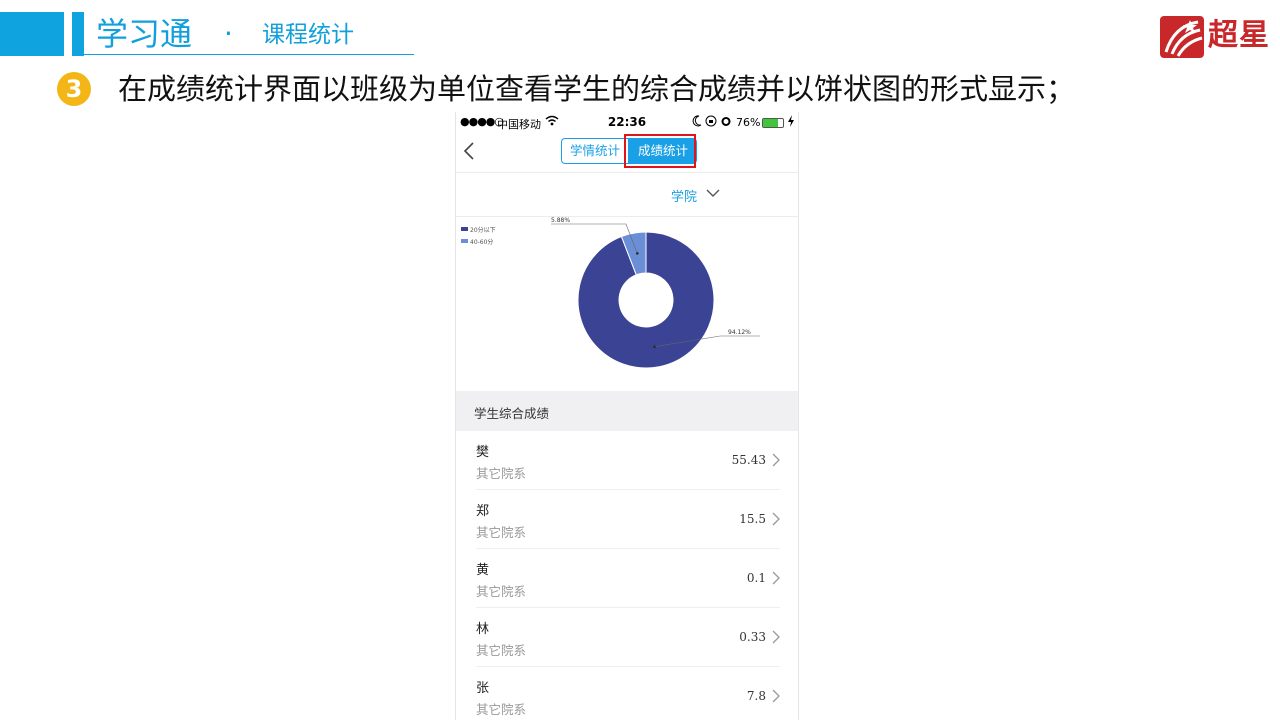 Image resolution: width=1280 pixels, height=720 pixels. I want to click on battery-percentage: 76%, so click(748, 122).